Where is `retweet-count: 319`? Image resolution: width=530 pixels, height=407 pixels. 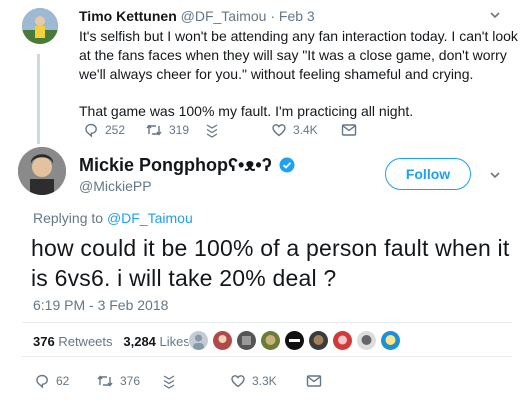 retweet-count: 319 is located at coordinates (179, 130).